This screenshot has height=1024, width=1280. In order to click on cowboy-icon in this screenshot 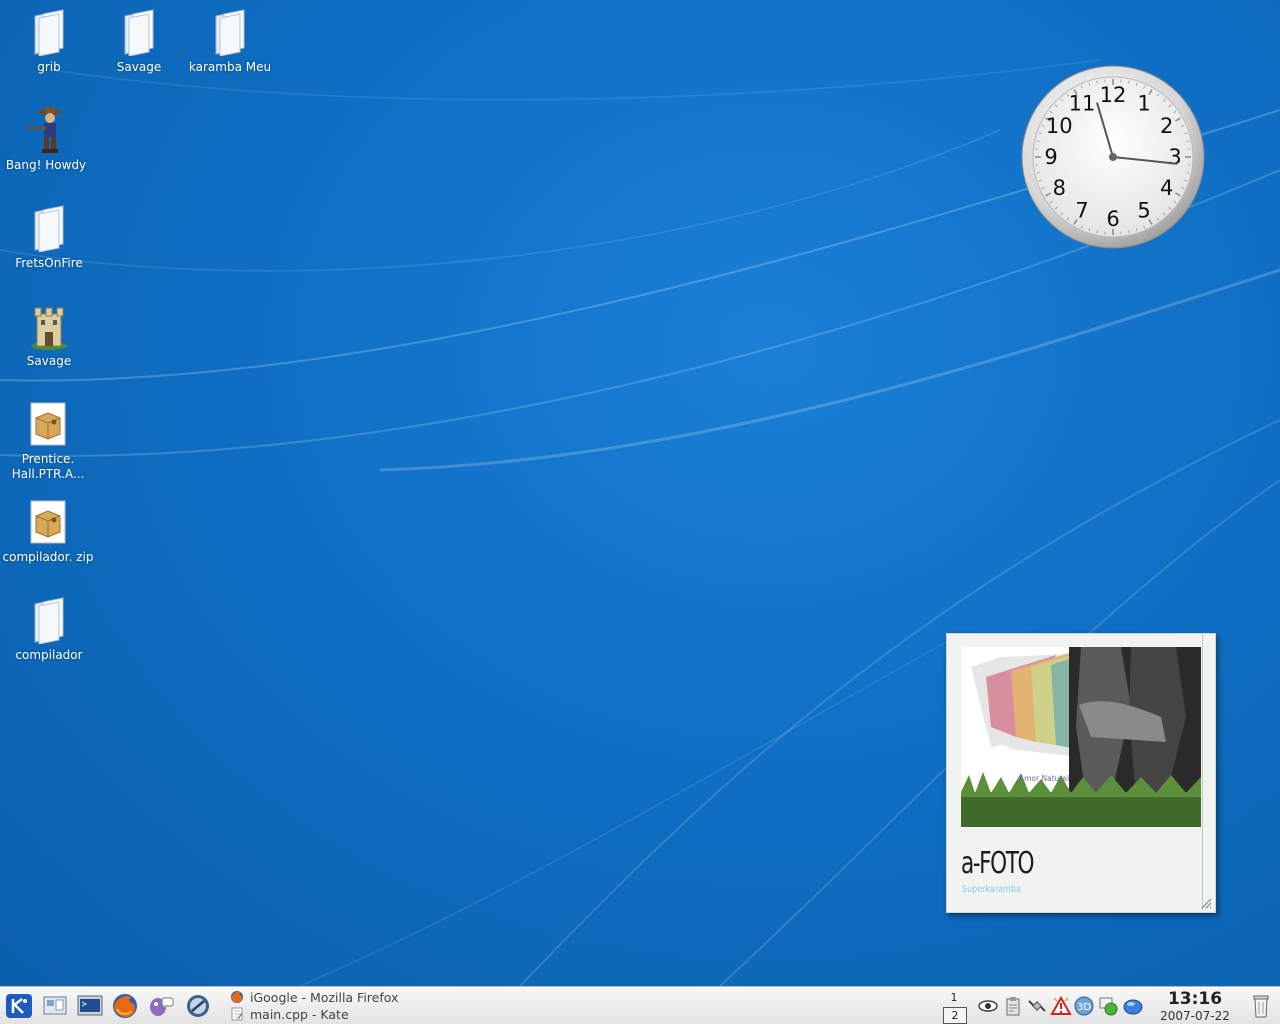, I will do `click(45, 130)`.